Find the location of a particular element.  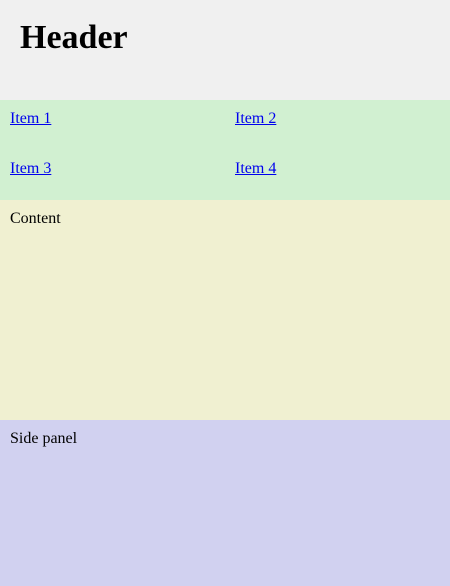

content-text: Content is located at coordinates (35, 218).